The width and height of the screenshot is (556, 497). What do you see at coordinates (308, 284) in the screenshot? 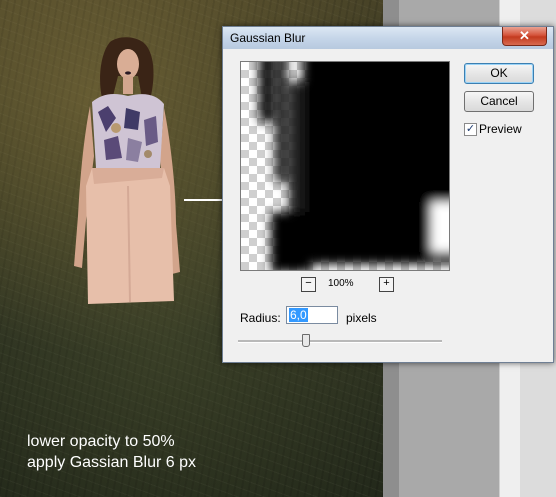
I see `zoom-out-button: −` at bounding box center [308, 284].